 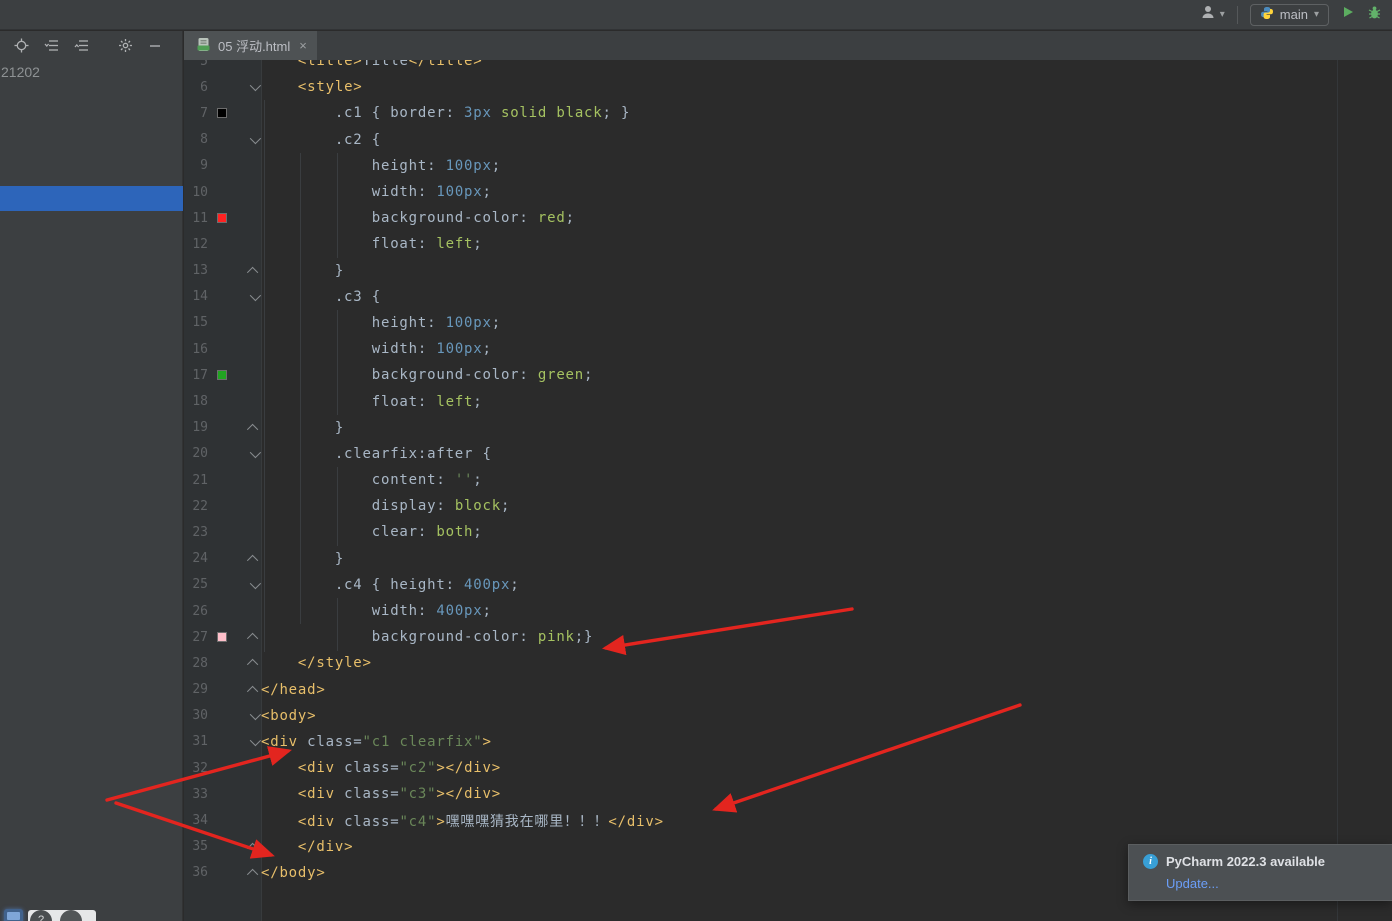 I want to click on code-text: </div>, so click(x=307, y=847).